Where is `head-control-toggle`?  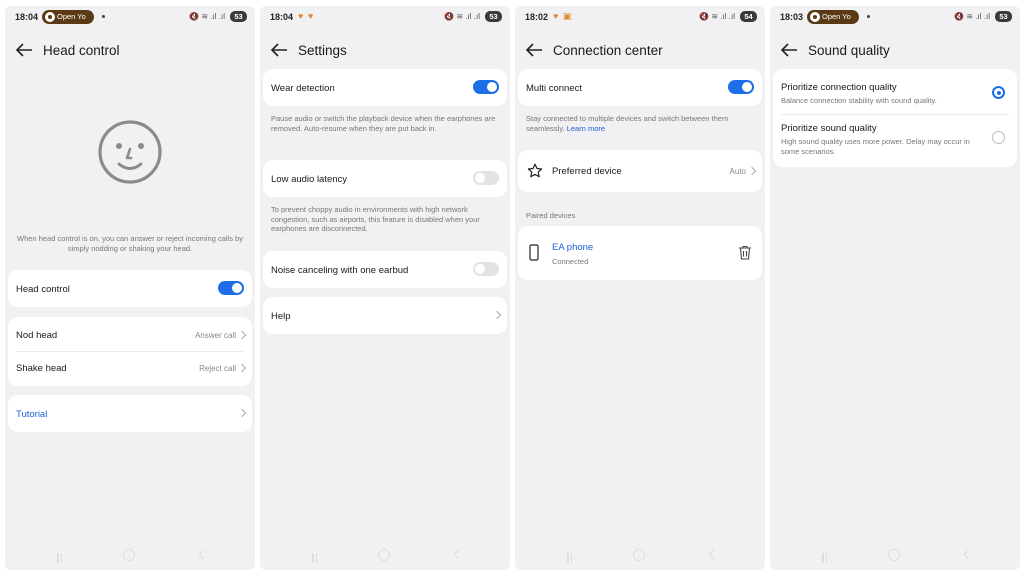
head-control-toggle is located at coordinates (231, 288).